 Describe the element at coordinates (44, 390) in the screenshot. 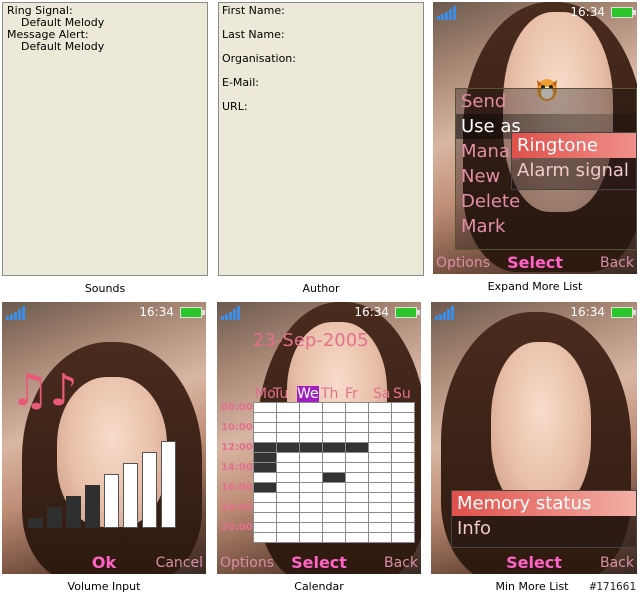

I see `music-notes-icon: ♫♪` at that location.